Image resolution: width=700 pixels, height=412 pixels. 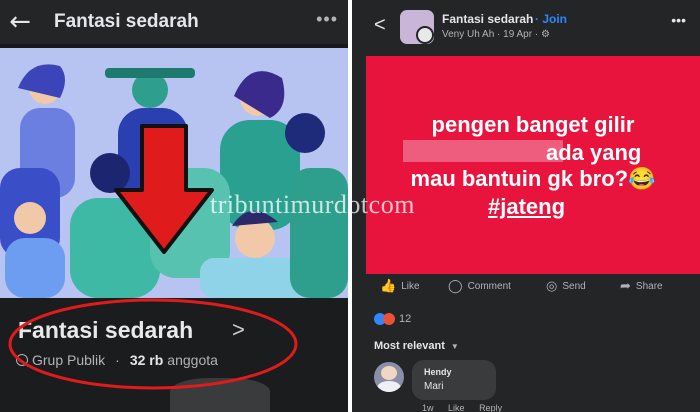 I want to click on avatar-face, so click(x=389, y=373).